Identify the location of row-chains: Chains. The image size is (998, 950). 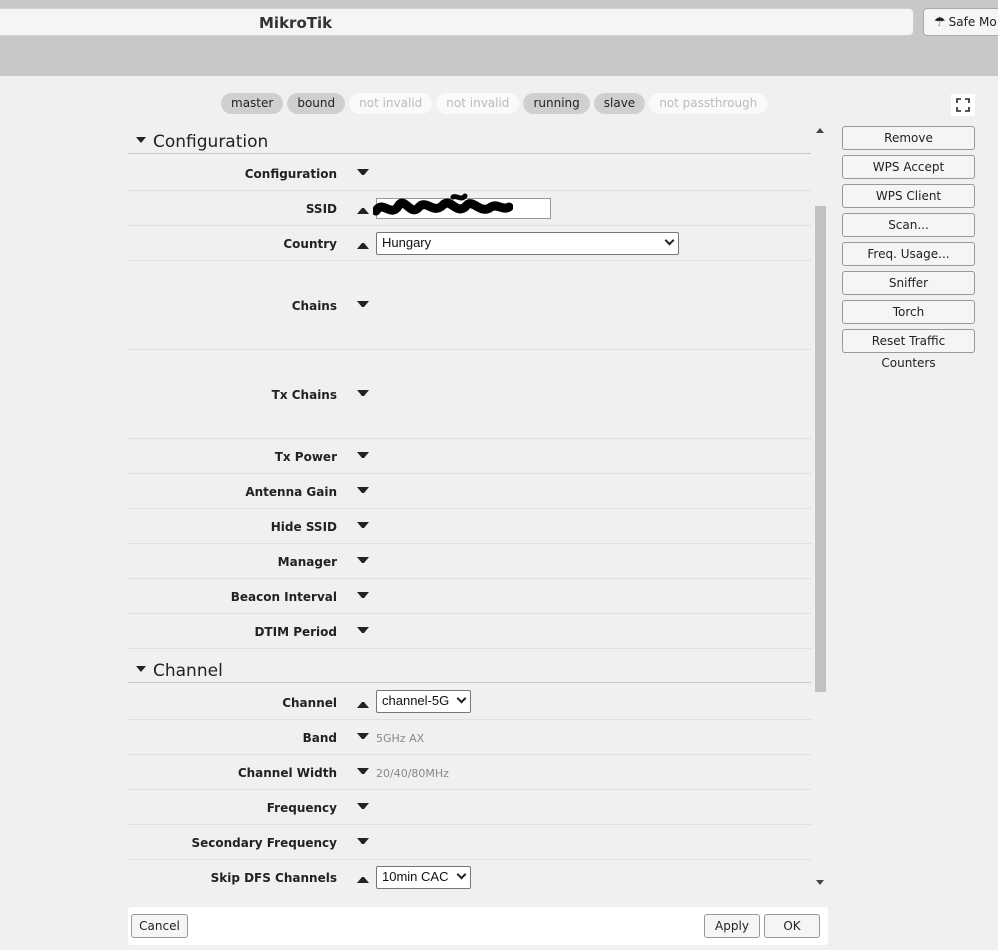
(469, 305).